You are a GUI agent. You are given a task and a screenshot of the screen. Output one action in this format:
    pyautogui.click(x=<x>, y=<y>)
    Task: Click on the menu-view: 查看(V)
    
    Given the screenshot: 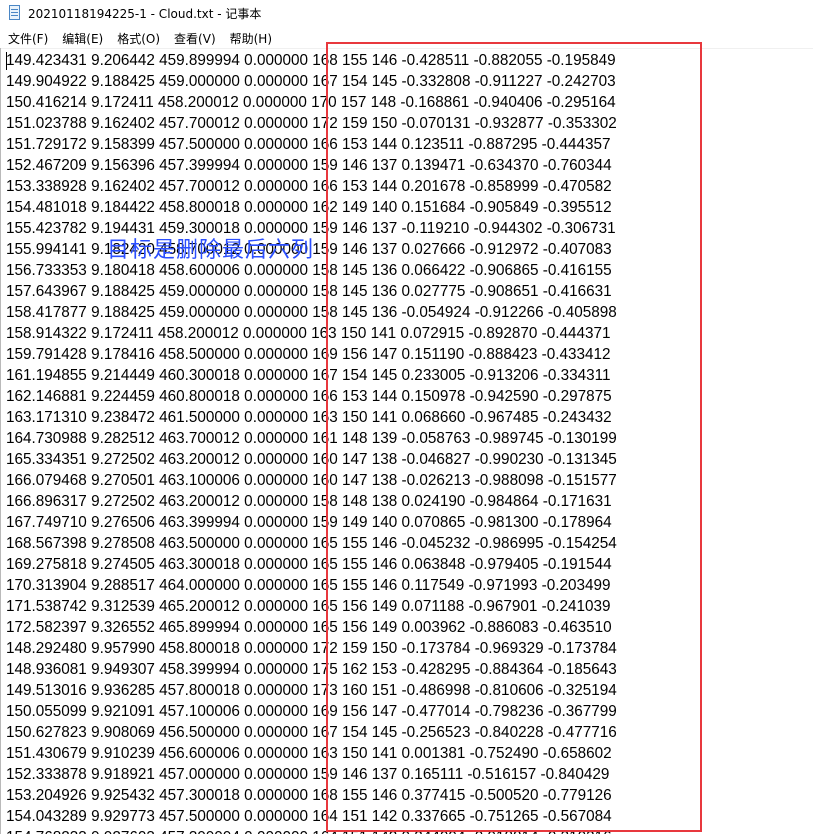 What is the action you would take?
    pyautogui.click(x=195, y=38)
    